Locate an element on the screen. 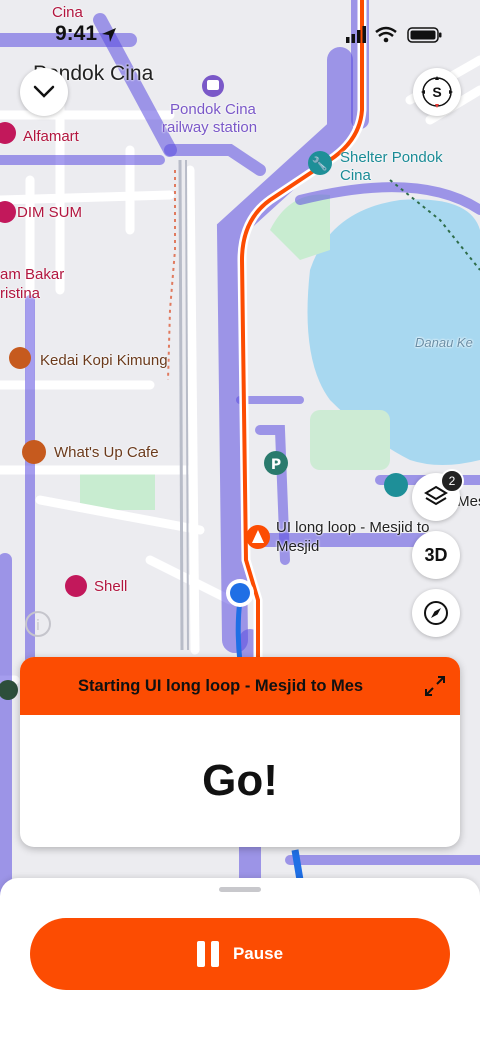  route-start-label-line2: Mesjid is located at coordinates (297, 546).